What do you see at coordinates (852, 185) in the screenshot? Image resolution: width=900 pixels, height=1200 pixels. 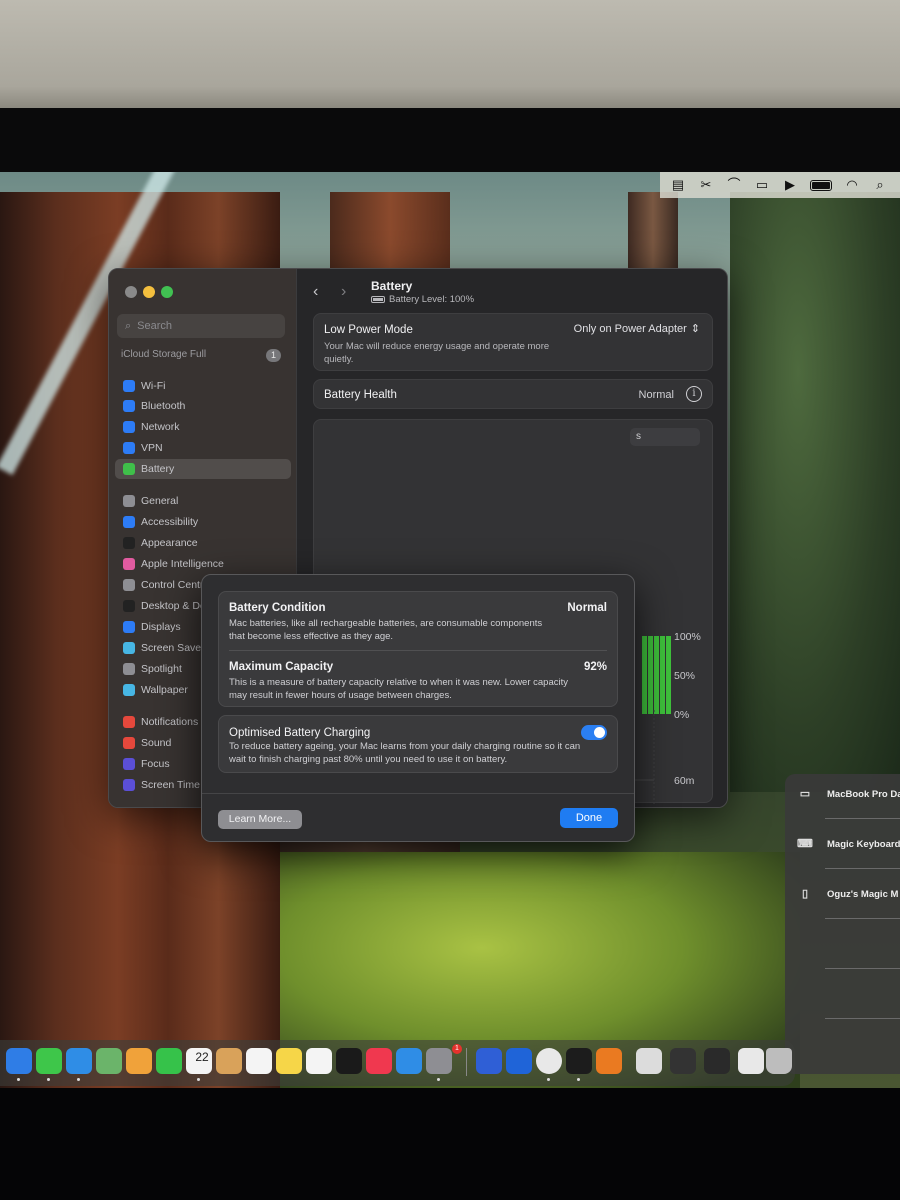 I see `wifi-icon: ◠` at bounding box center [852, 185].